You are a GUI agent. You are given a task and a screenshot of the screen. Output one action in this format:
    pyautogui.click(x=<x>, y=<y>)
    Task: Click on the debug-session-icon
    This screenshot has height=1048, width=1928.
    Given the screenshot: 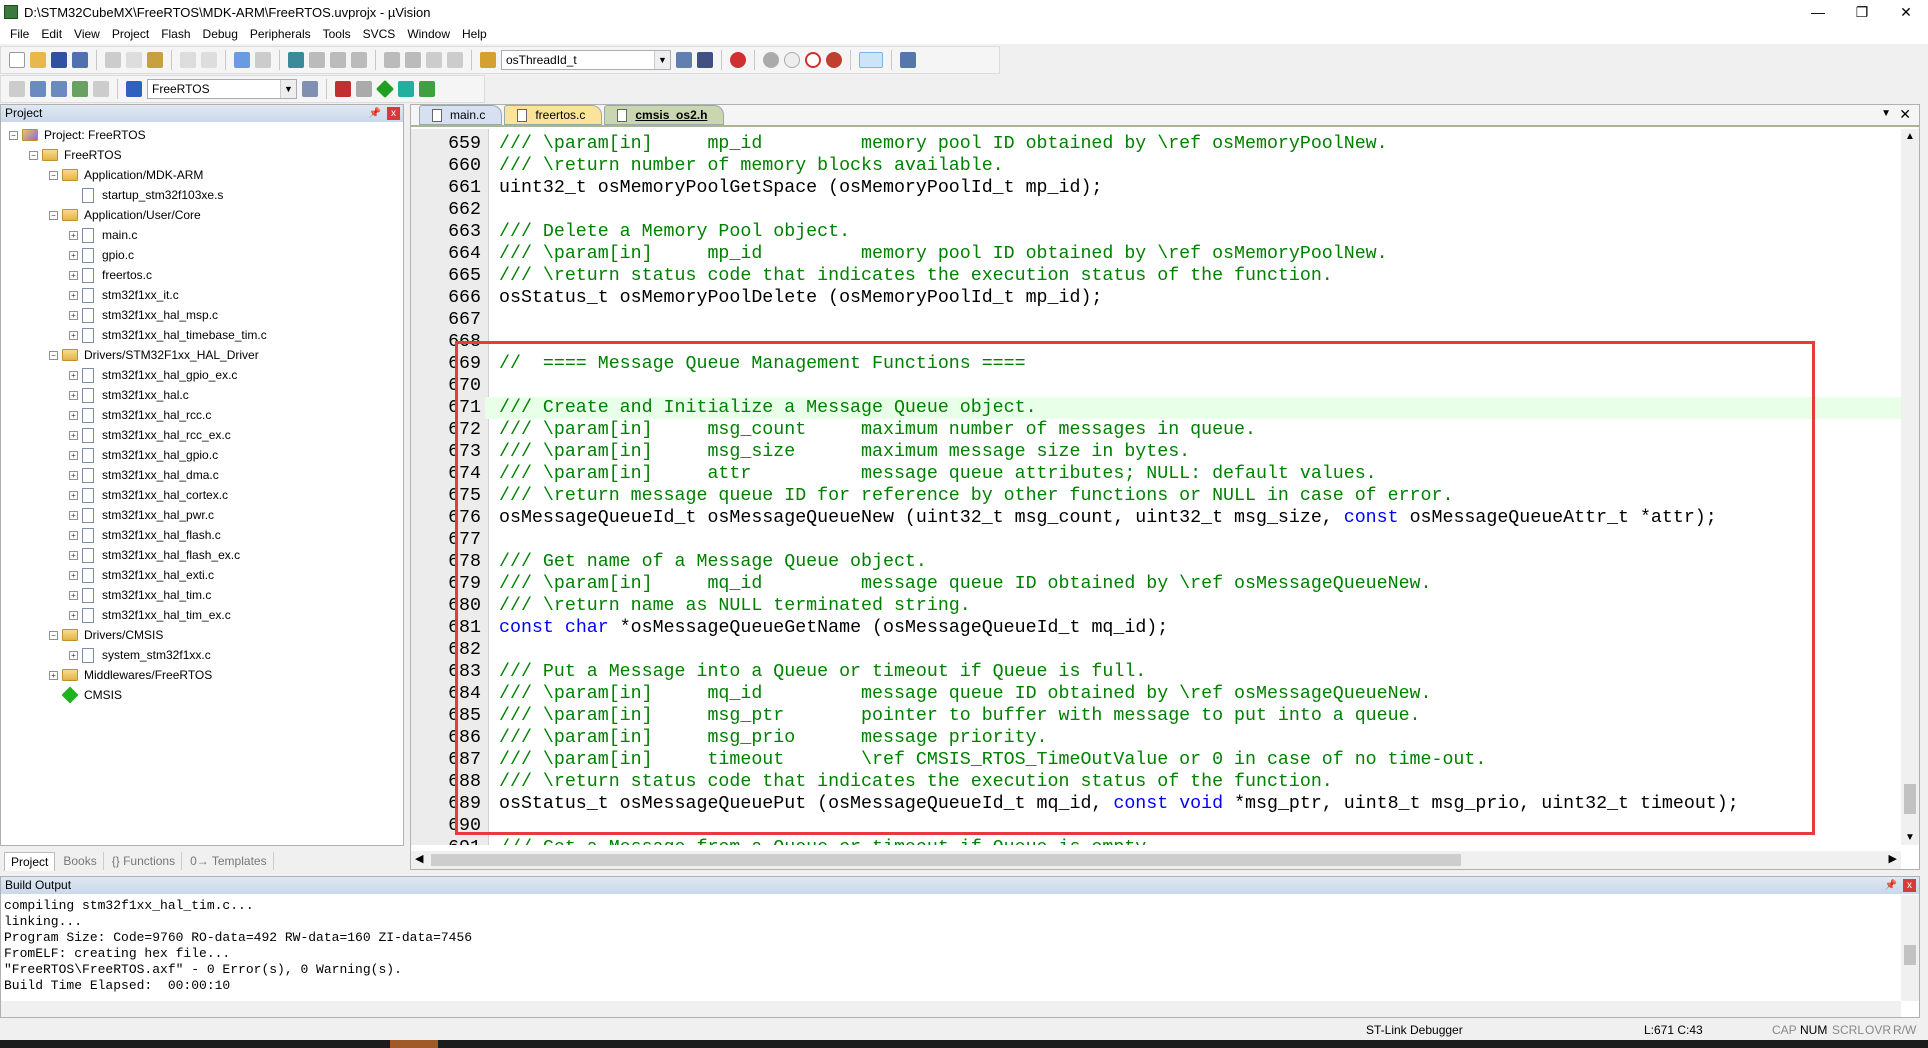 What is the action you would take?
    pyautogui.click(x=738, y=60)
    